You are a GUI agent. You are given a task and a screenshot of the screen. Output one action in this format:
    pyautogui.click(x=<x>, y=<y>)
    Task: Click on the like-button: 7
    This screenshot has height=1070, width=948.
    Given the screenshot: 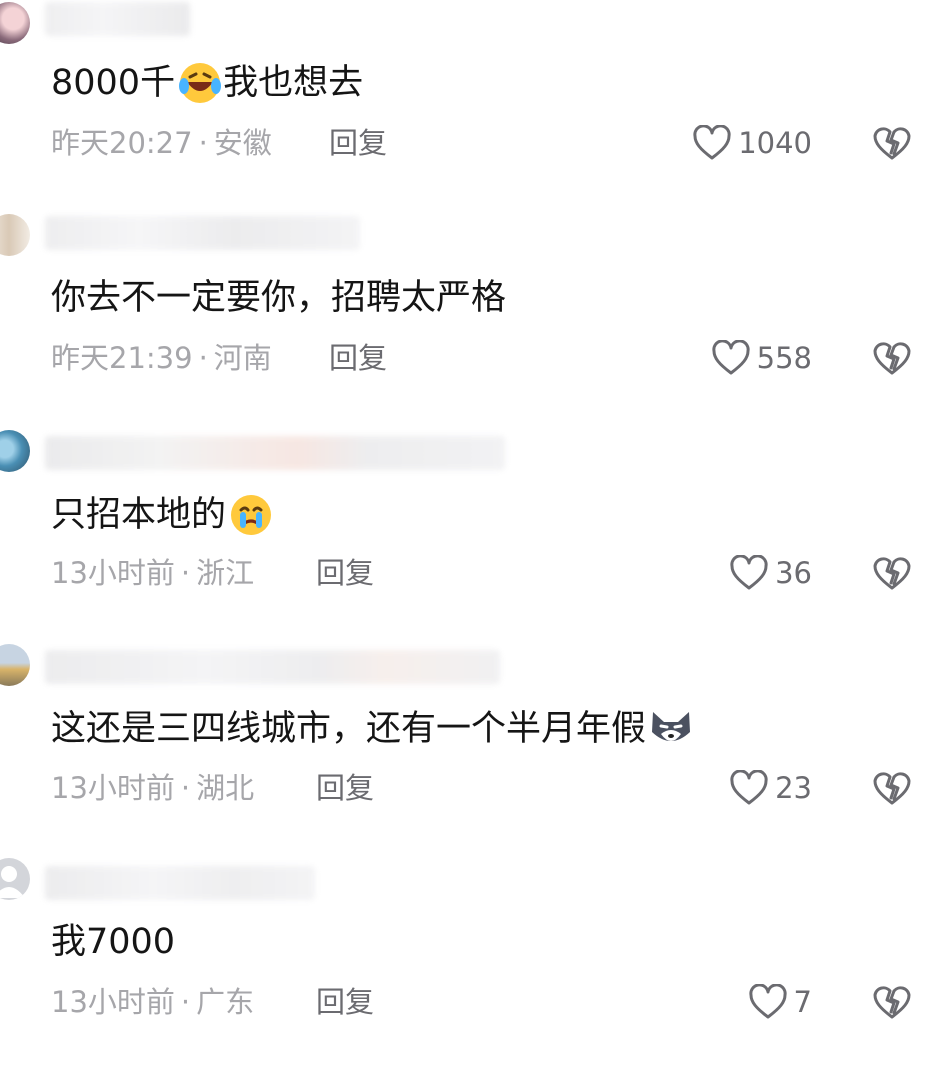 What is the action you would take?
    pyautogui.click(x=780, y=1002)
    